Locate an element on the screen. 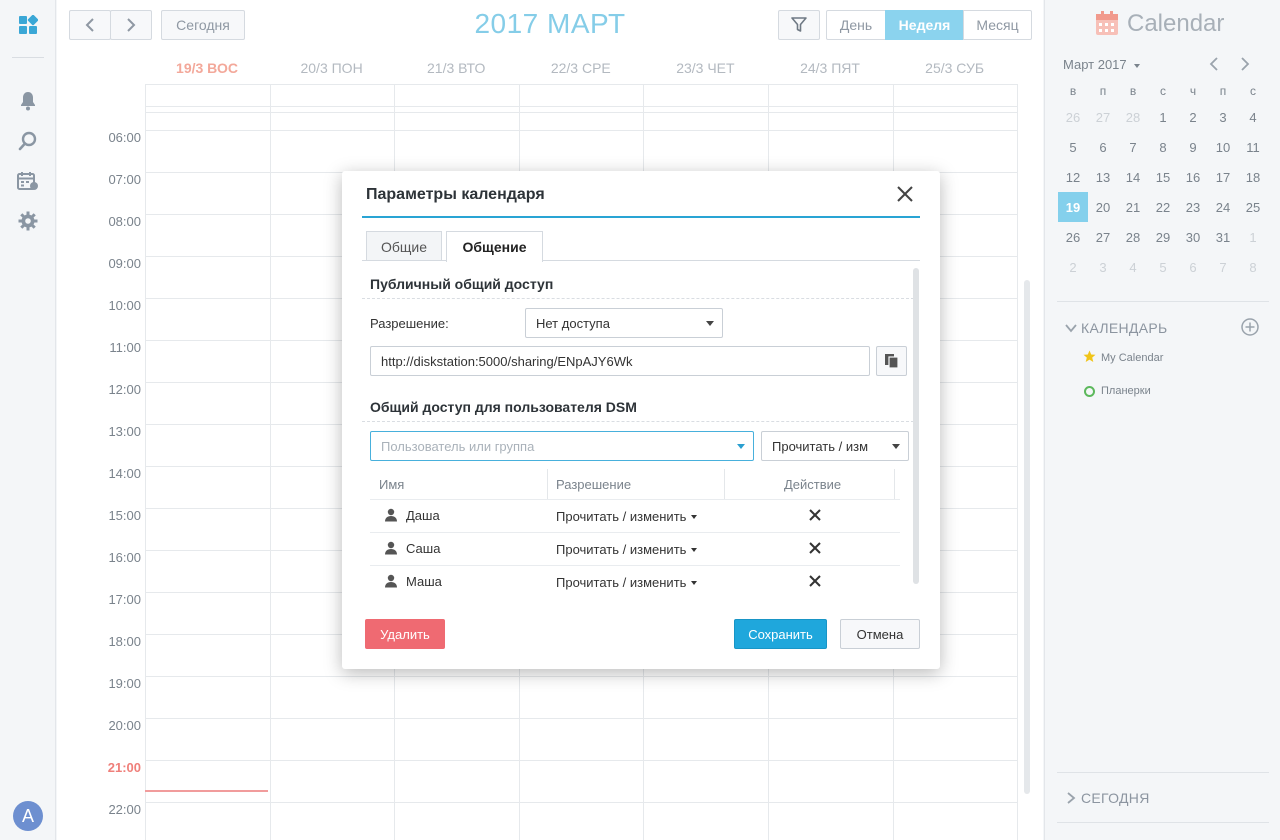 The height and width of the screenshot is (840, 1280). new-permission-select: Прочитать / изм is located at coordinates (835, 446).